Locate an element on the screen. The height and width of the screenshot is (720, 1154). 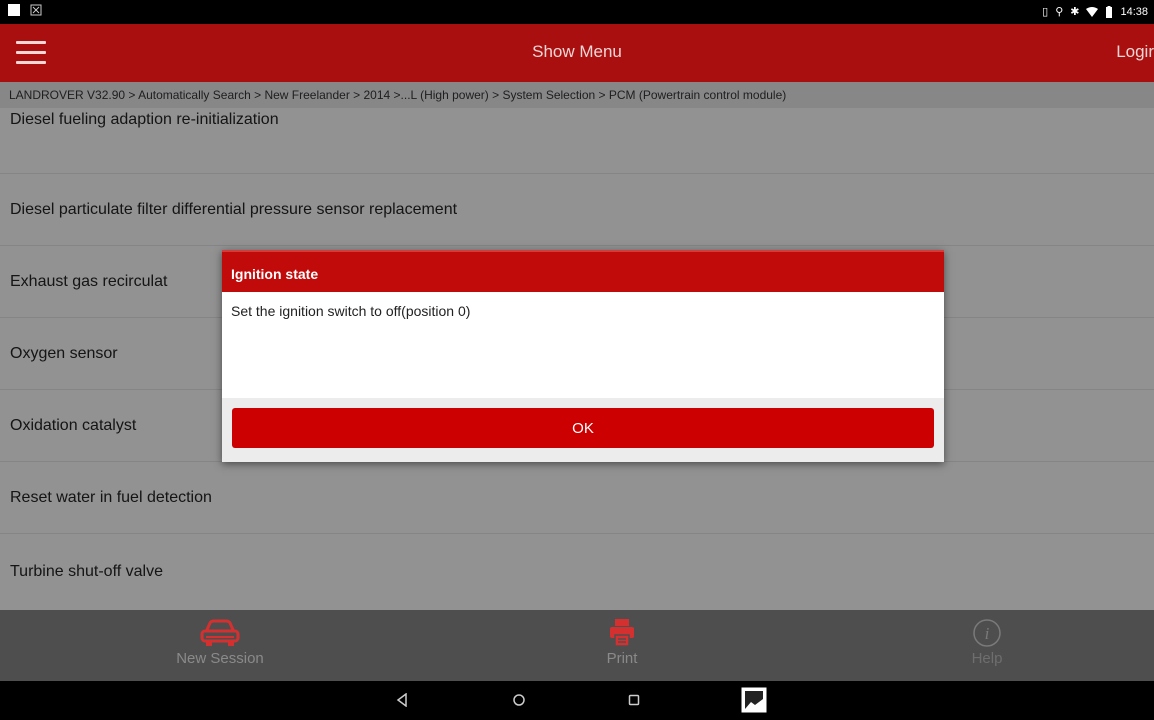
dialog-button-area: OK is located at coordinates (583, 430).